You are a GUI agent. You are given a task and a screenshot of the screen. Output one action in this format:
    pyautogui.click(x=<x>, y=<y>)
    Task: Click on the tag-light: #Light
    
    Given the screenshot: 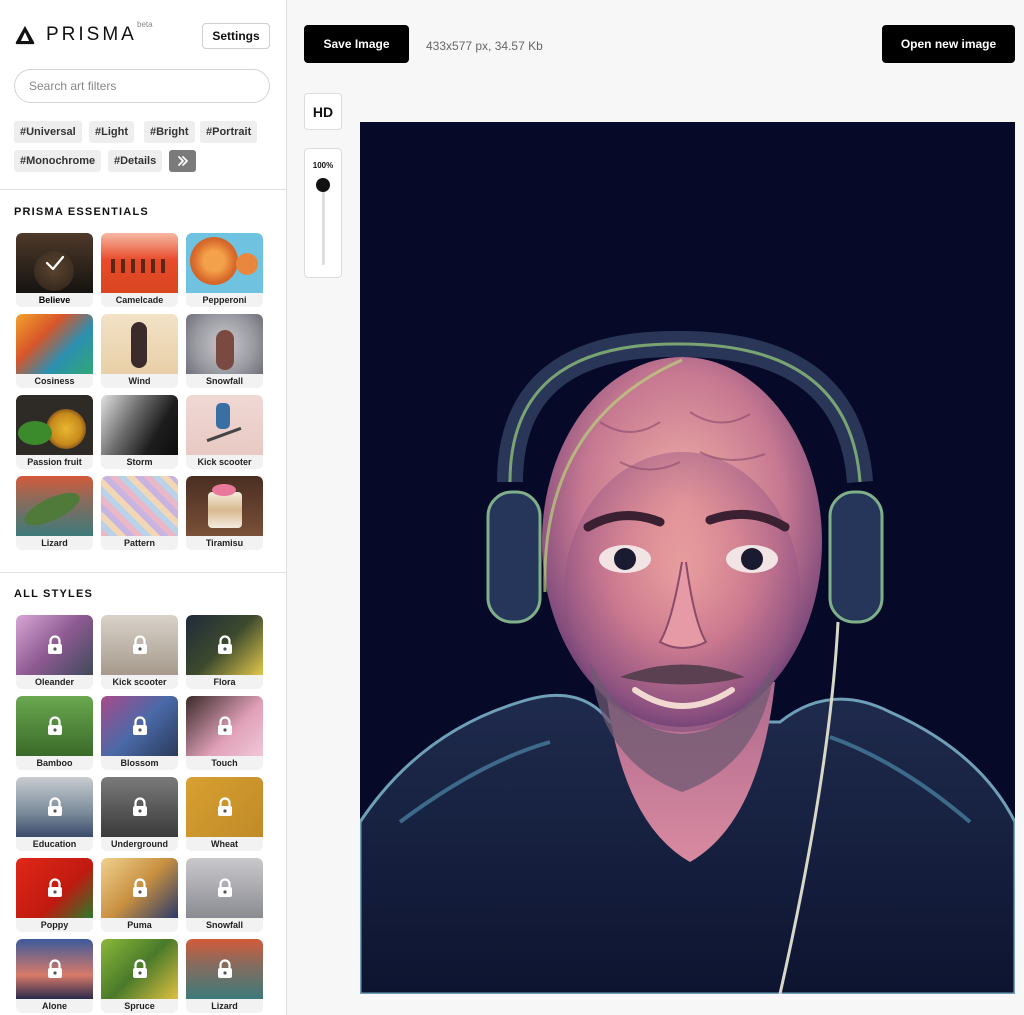 What is the action you would take?
    pyautogui.click(x=111, y=132)
    